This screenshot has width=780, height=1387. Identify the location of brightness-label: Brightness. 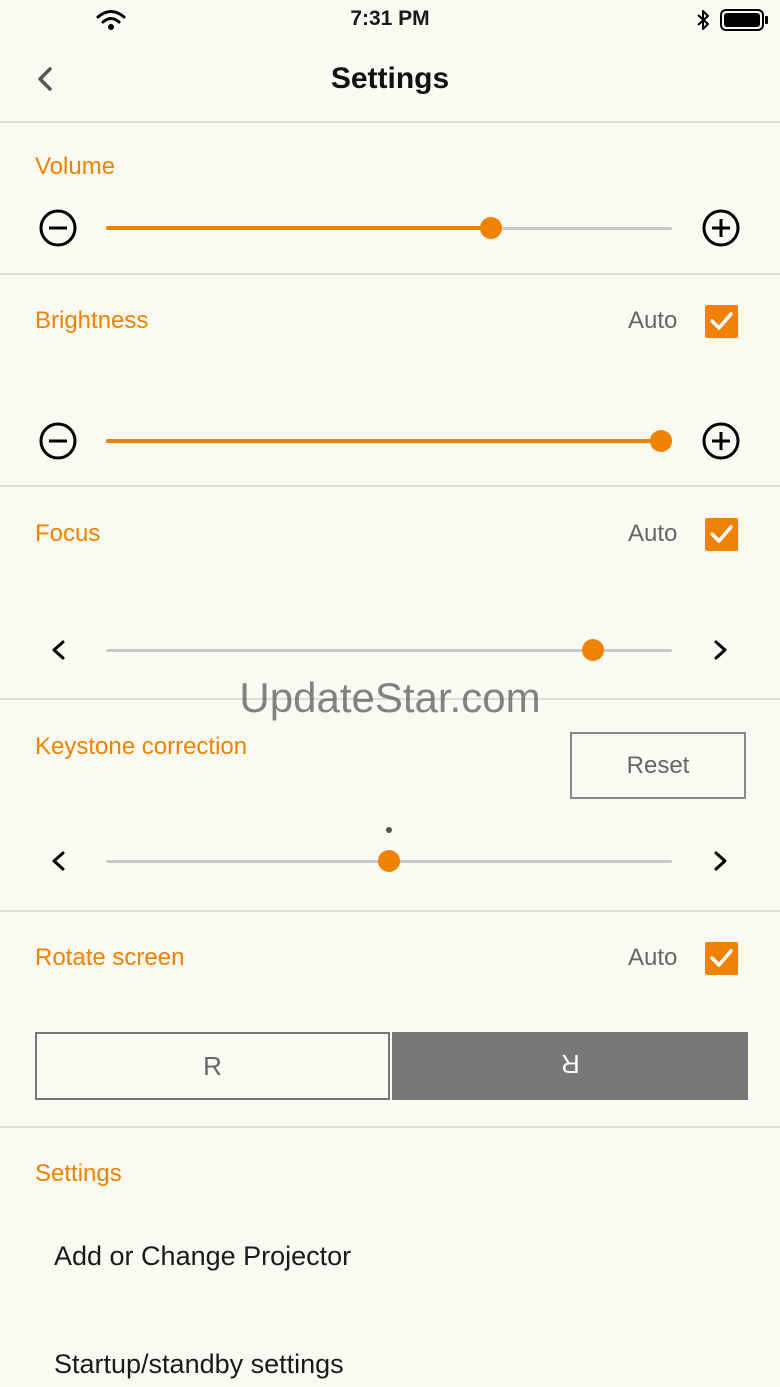
(92, 320).